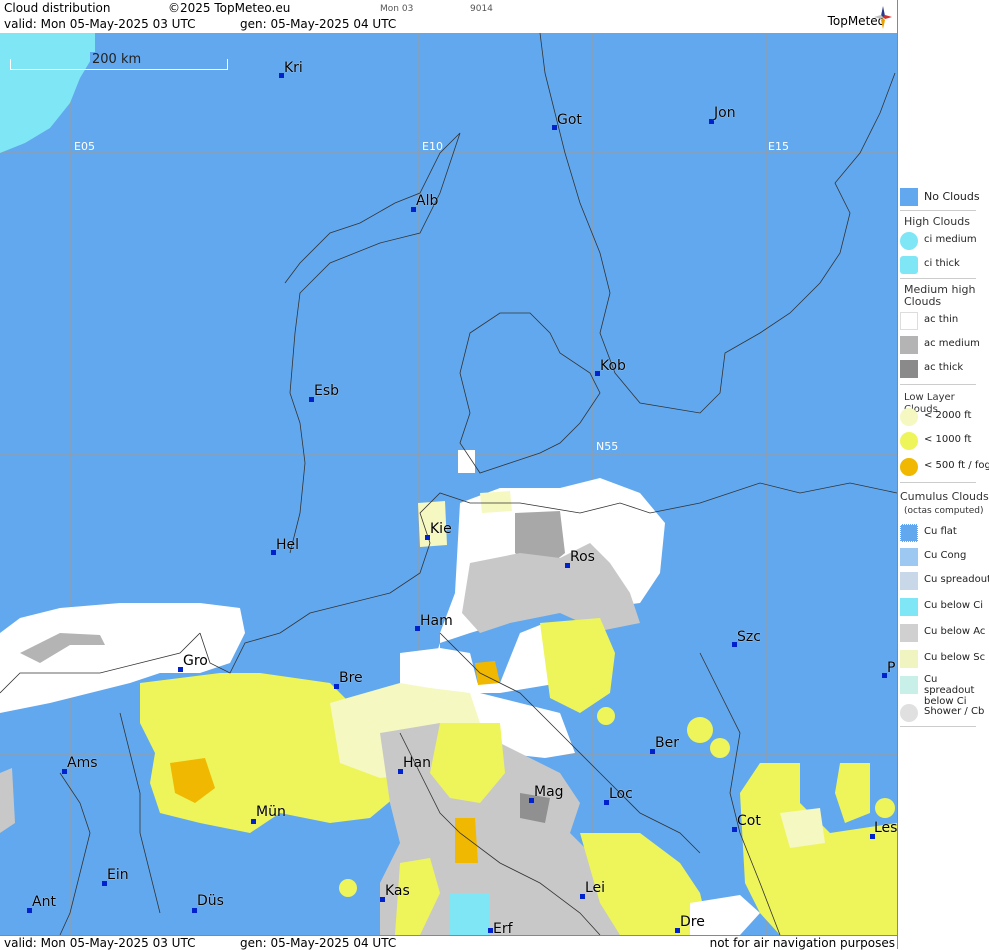 Image resolution: width=989 pixels, height=950 pixels. What do you see at coordinates (909, 659) in the screenshot?
I see `swatch-cu-below-sc` at bounding box center [909, 659].